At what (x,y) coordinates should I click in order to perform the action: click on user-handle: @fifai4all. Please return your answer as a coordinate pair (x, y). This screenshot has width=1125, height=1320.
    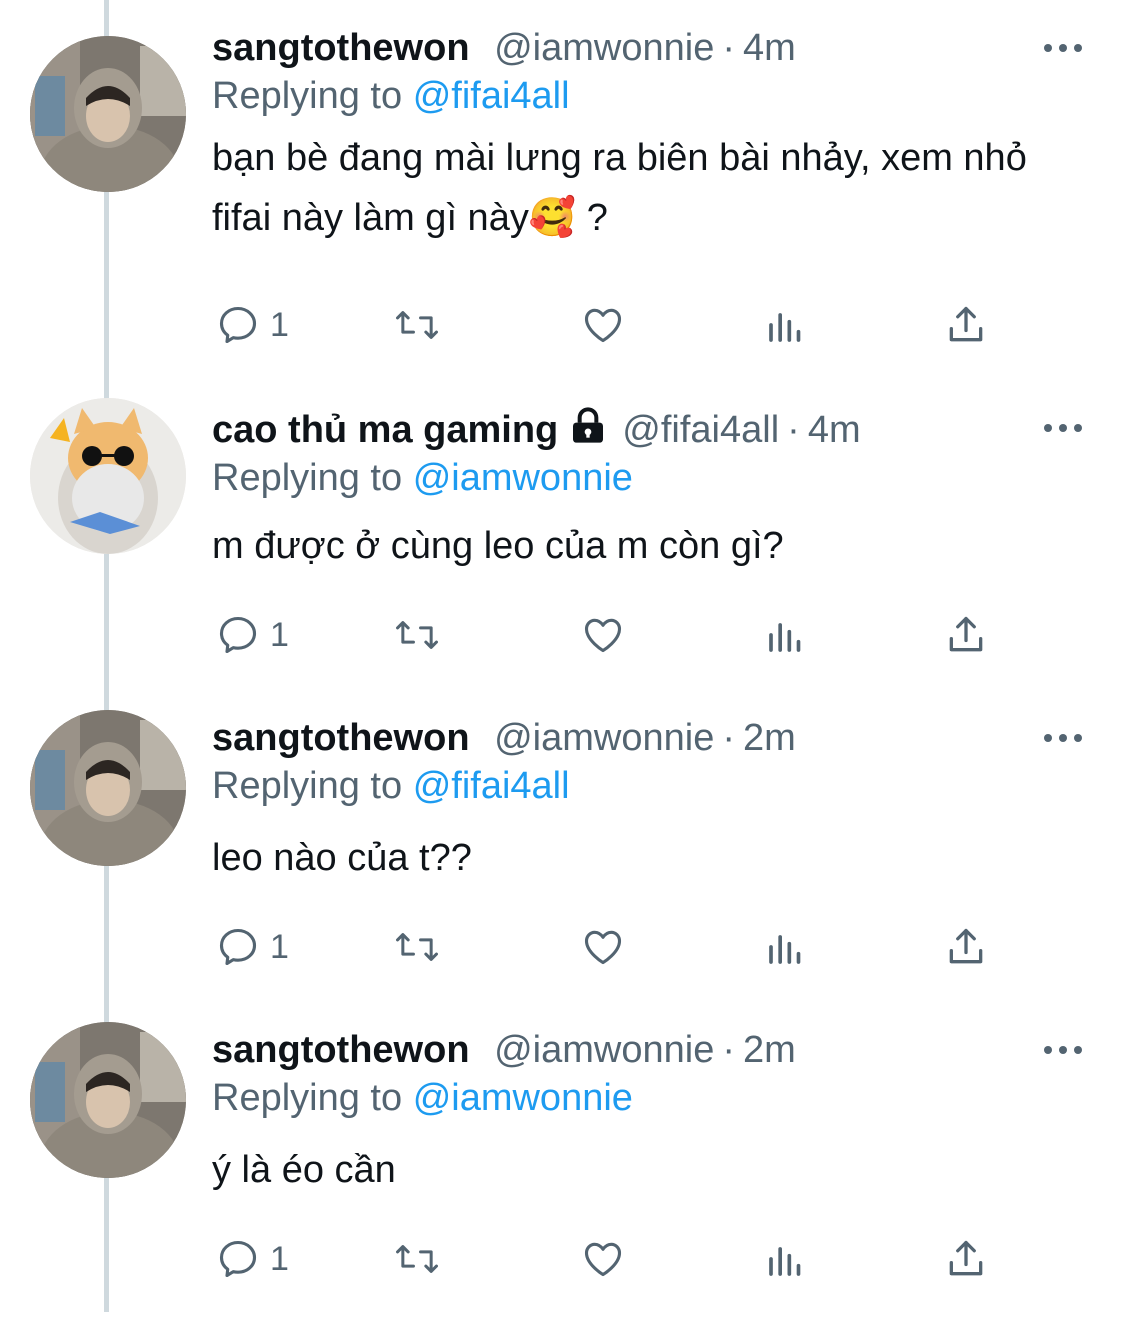
    Looking at the image, I should click on (700, 430).